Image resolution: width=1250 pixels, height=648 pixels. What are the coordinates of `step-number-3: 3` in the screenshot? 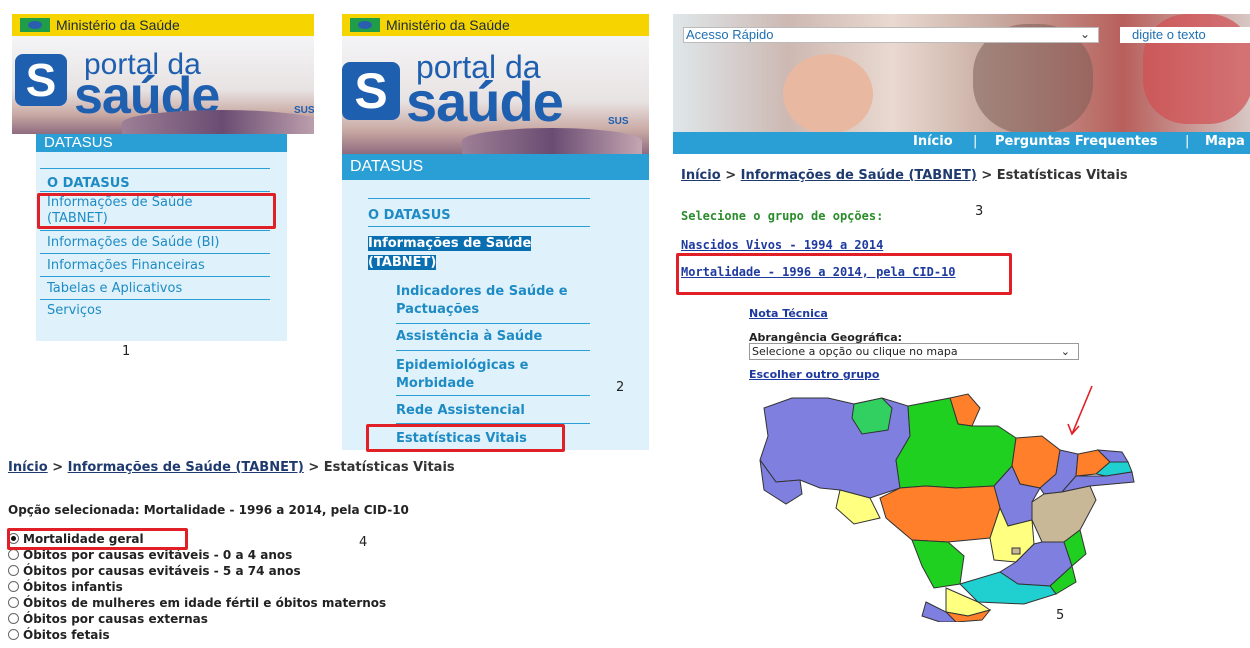 It's located at (979, 211).